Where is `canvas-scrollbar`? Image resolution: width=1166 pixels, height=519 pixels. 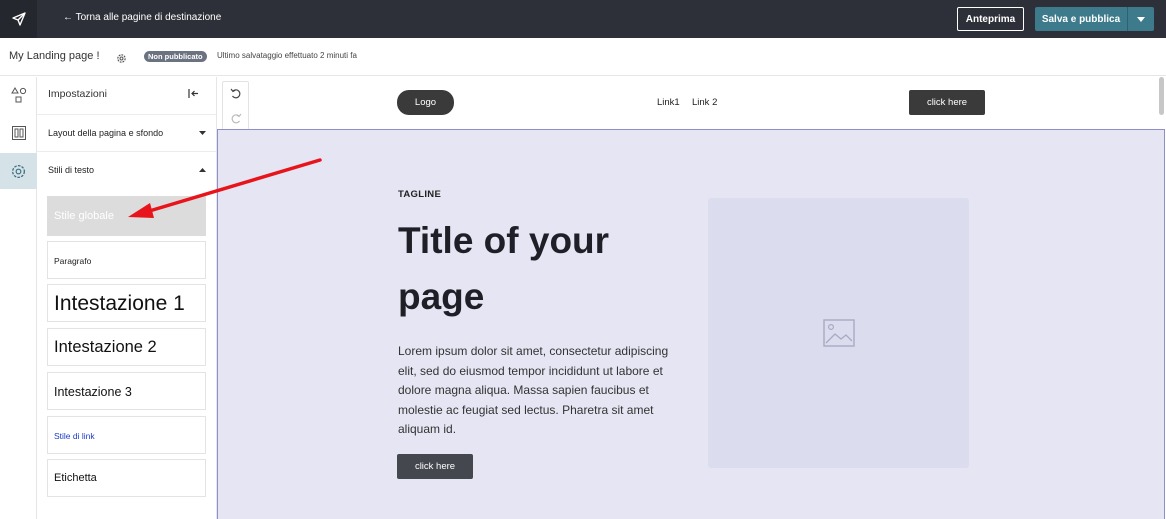 canvas-scrollbar is located at coordinates (1161, 96).